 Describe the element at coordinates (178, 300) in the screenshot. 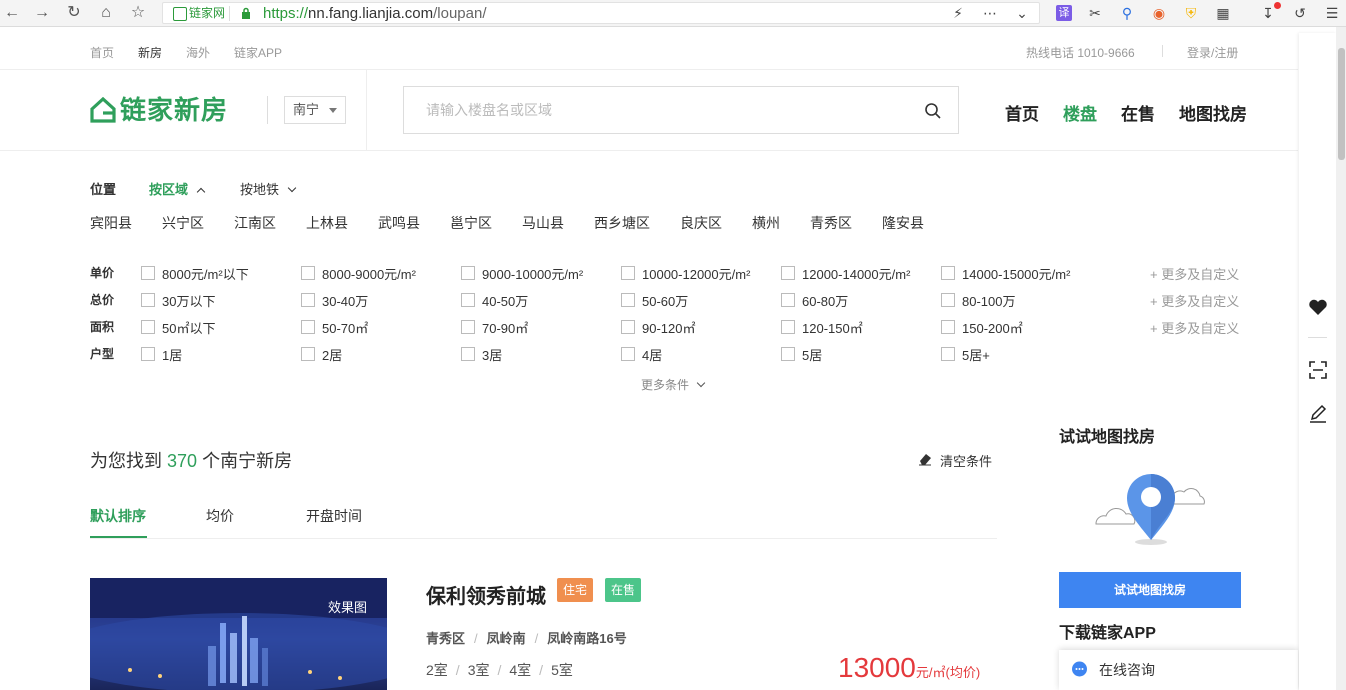

I see `filter-checkbox: 30万以下` at that location.